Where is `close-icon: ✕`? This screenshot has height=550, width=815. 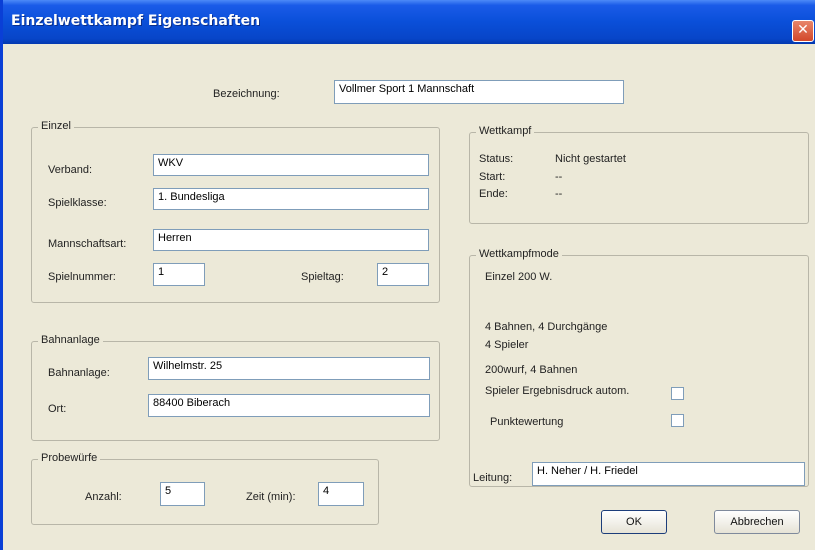 close-icon: ✕ is located at coordinates (803, 31).